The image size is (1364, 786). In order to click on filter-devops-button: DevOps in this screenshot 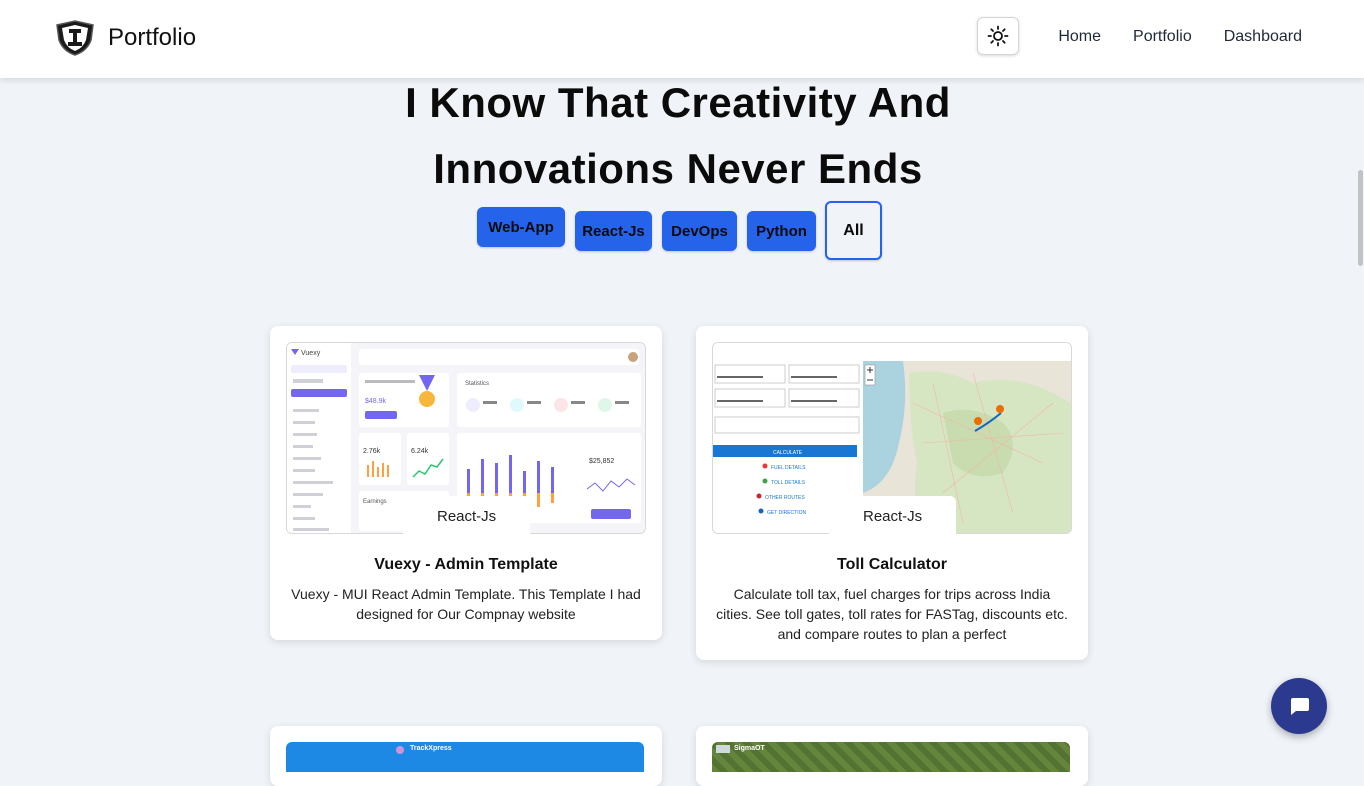, I will do `click(699, 231)`.